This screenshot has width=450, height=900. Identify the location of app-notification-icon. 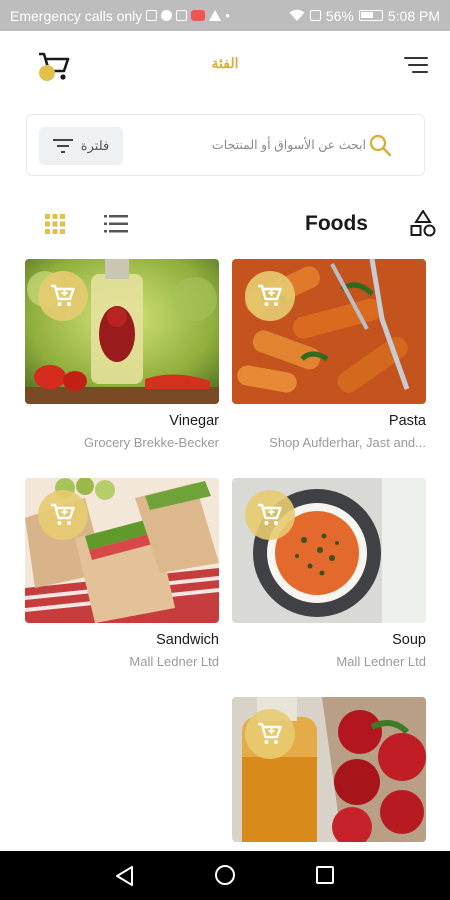
(198, 15).